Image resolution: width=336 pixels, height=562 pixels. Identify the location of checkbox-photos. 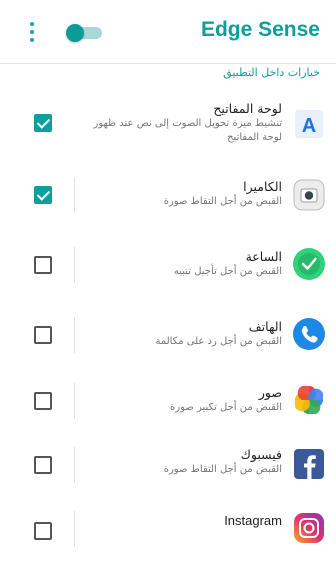
(43, 401).